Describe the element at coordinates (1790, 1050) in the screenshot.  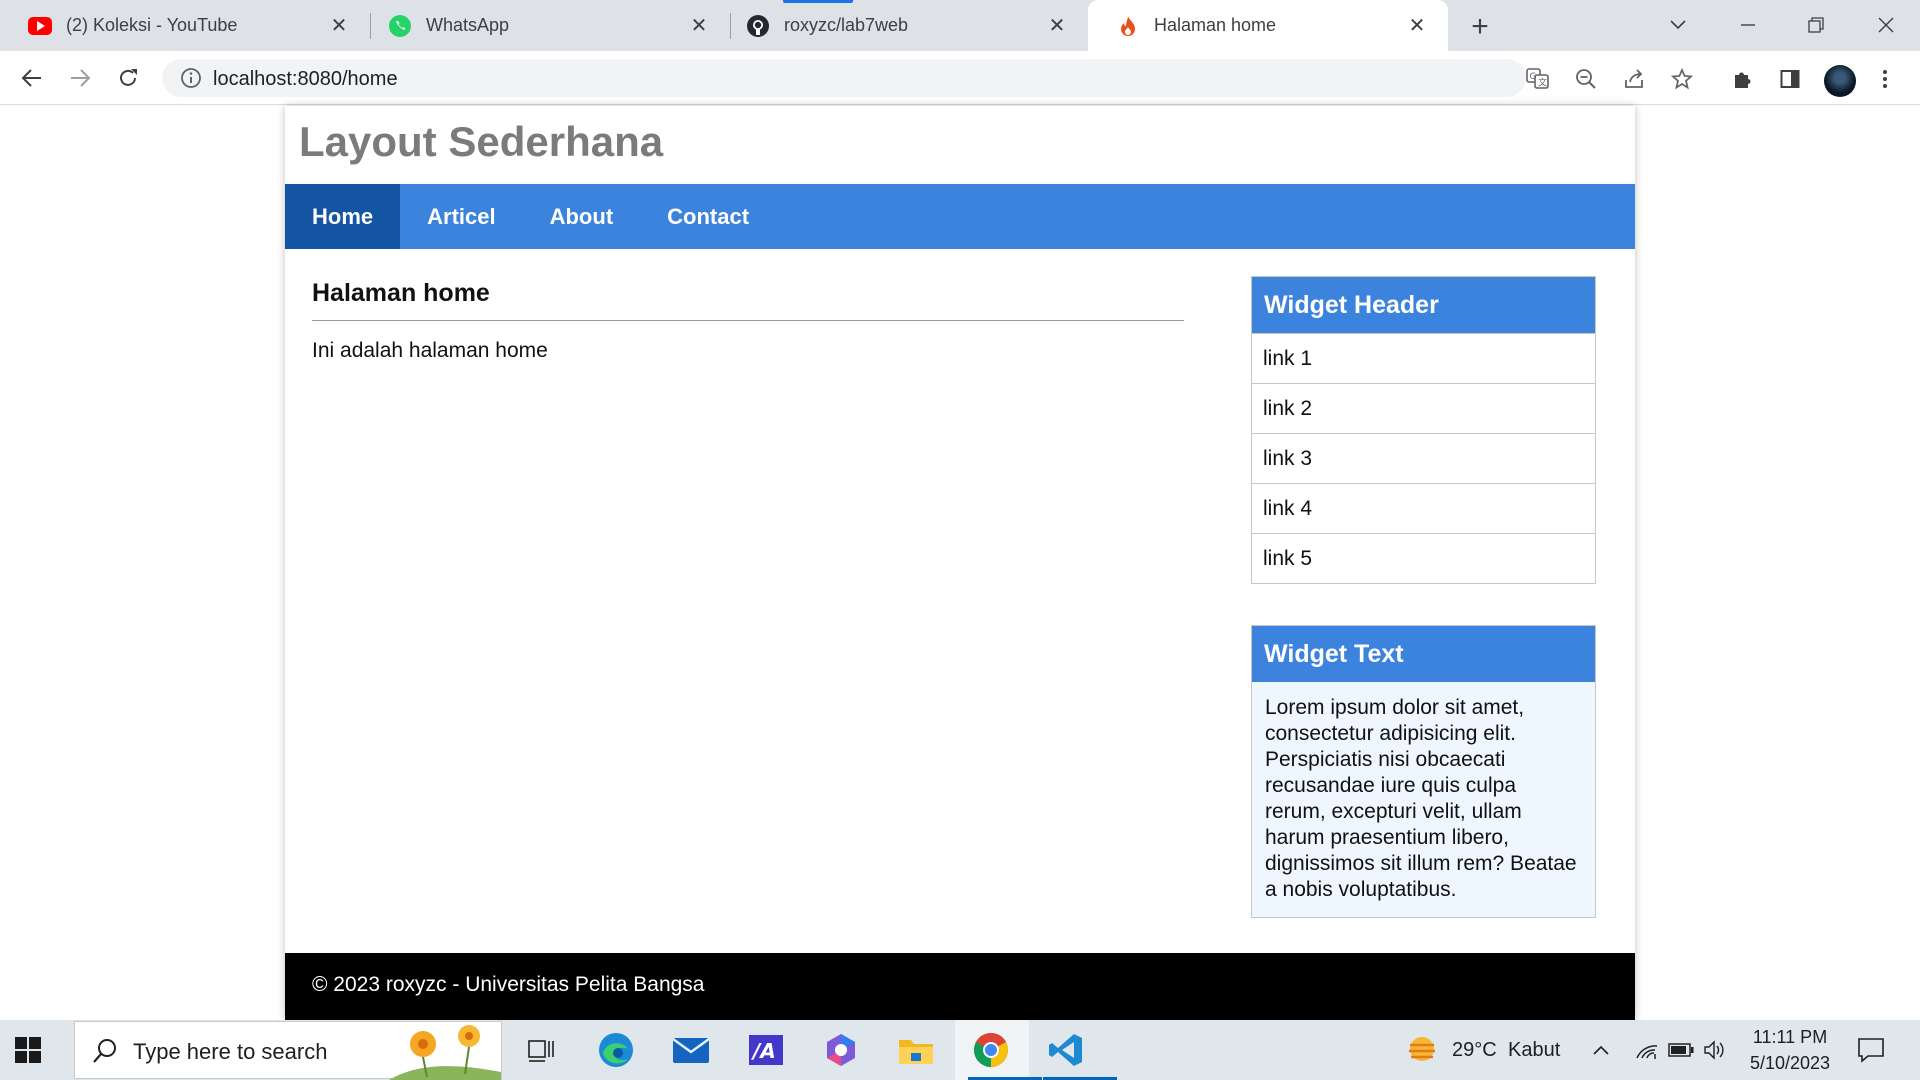
I see `taskbar-clock: 11:11 PM 5/10/2023` at that location.